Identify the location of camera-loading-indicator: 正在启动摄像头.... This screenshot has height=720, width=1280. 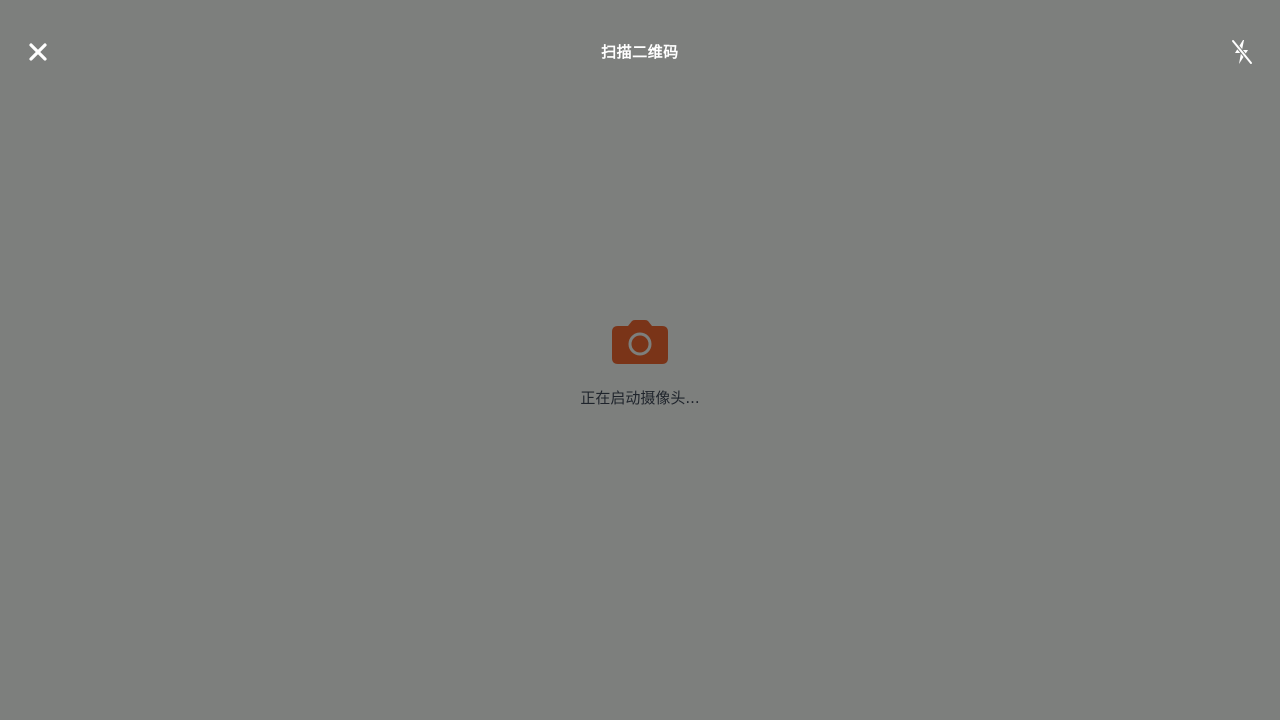
(640, 364).